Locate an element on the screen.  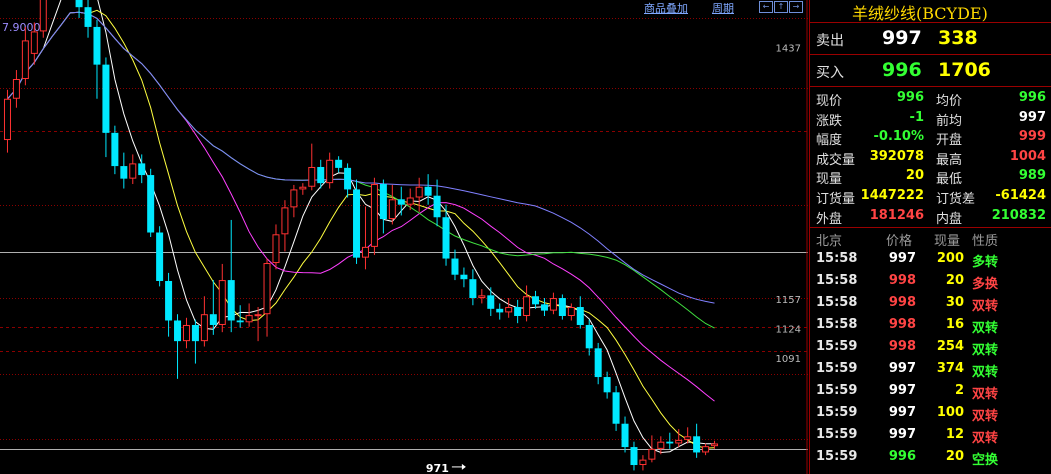
bid-volume: 1706 is located at coordinates (964, 70).